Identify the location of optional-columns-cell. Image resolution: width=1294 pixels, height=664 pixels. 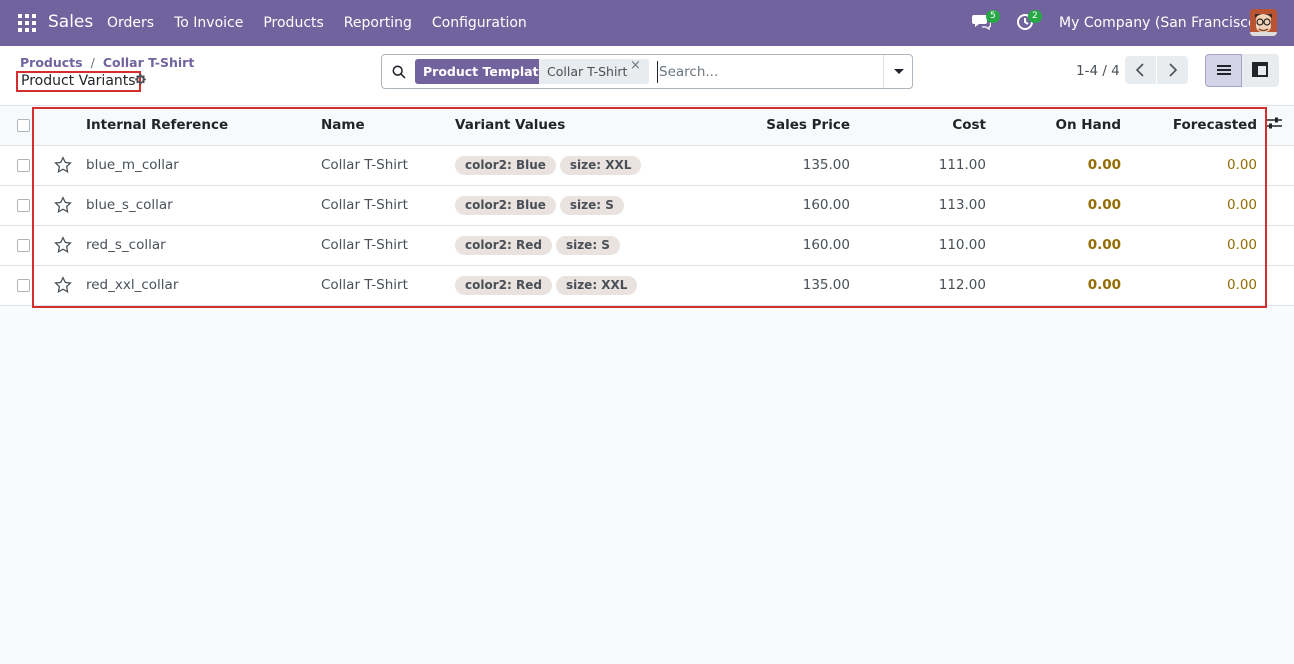
(1275, 126).